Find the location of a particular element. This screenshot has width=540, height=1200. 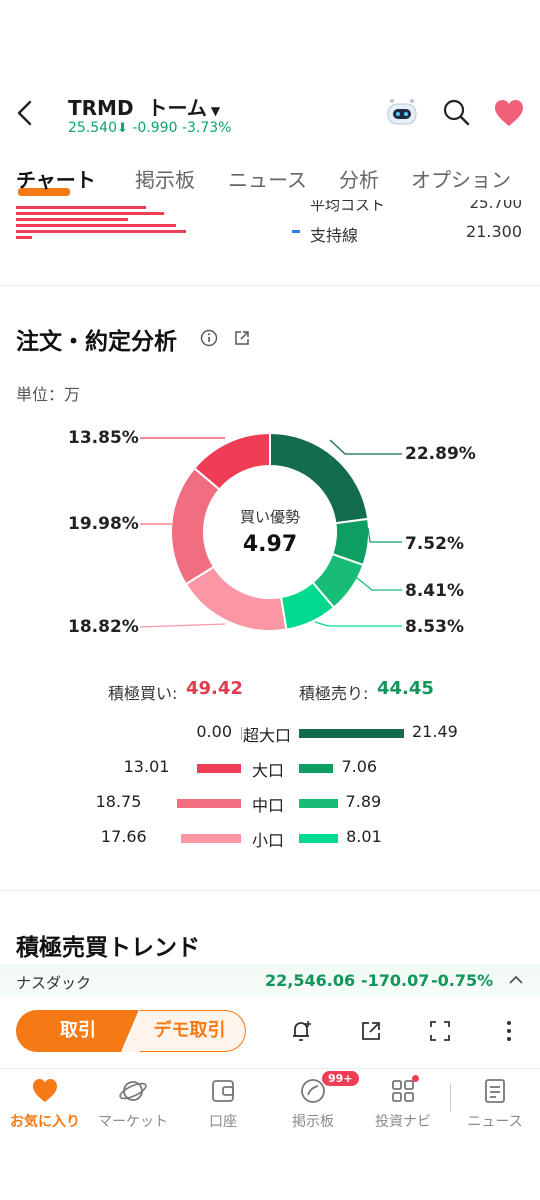

sell-size-value: 7.89 is located at coordinates (363, 801).